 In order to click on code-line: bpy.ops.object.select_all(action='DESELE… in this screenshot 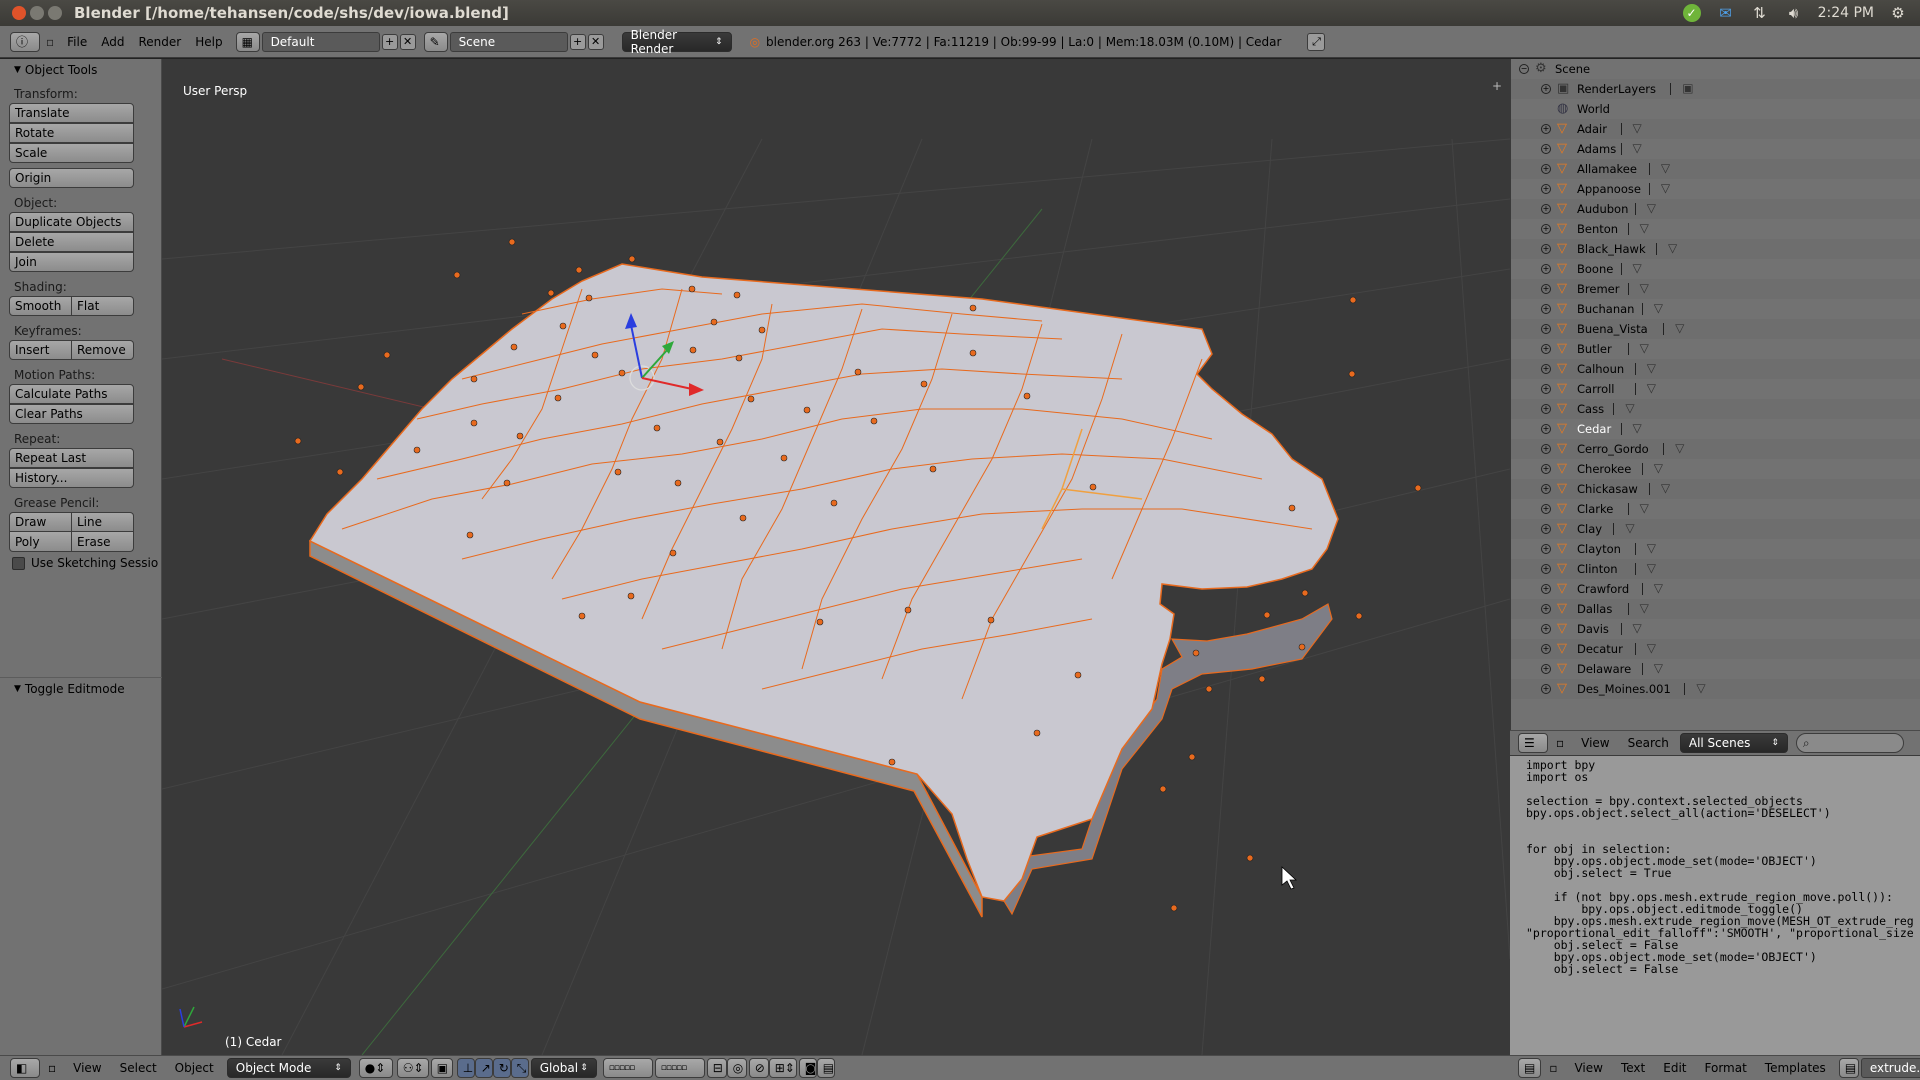, I will do `click(1678, 813)`.